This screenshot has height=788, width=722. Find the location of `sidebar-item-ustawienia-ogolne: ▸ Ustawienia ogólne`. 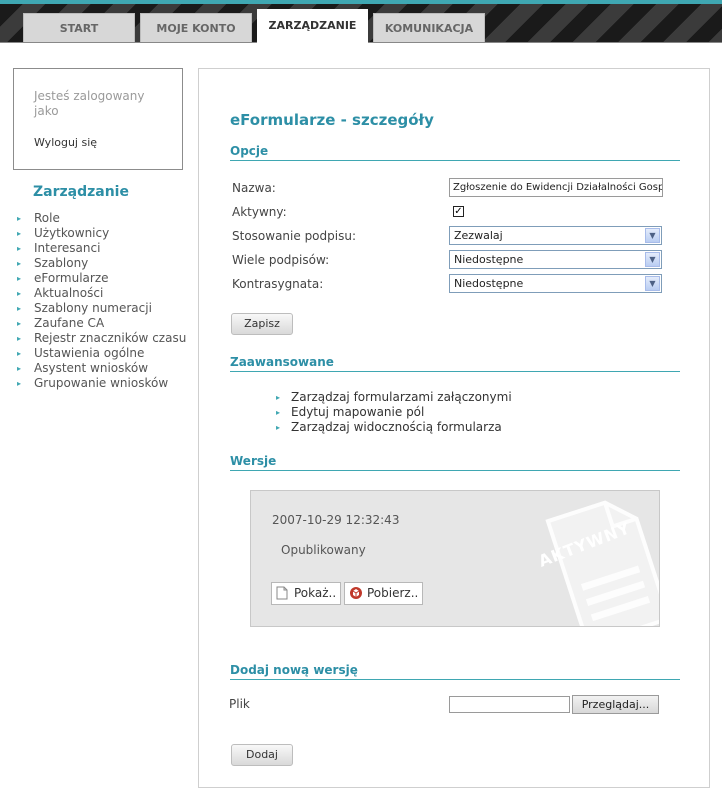

sidebar-item-ustawienia-ogolne: ▸ Ustawienia ogólne is located at coordinates (101, 353).